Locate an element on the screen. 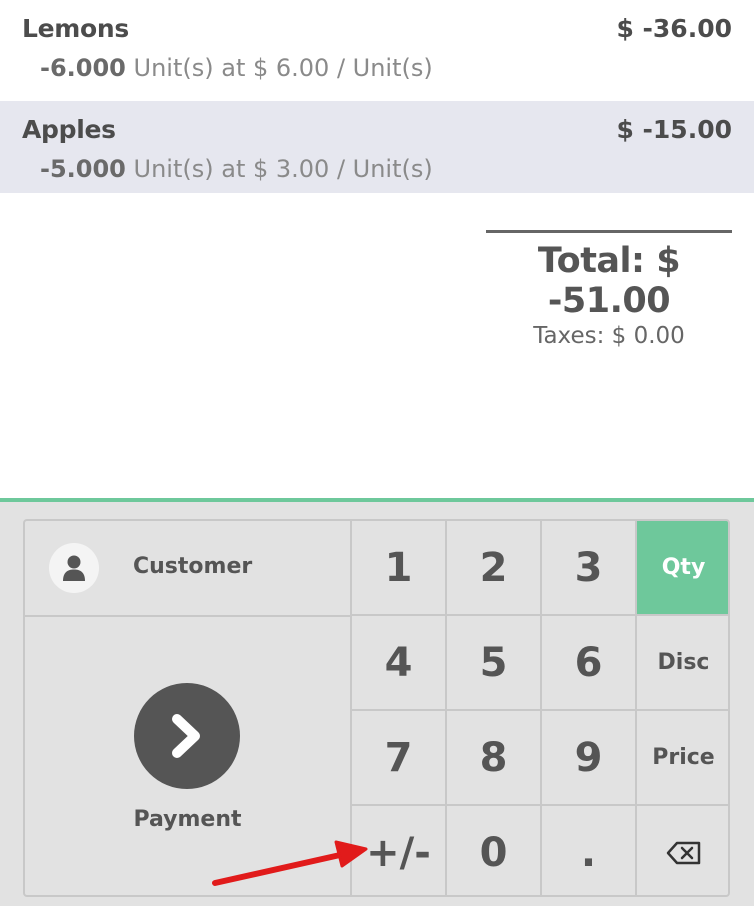  product-name: Apples is located at coordinates (69, 129).